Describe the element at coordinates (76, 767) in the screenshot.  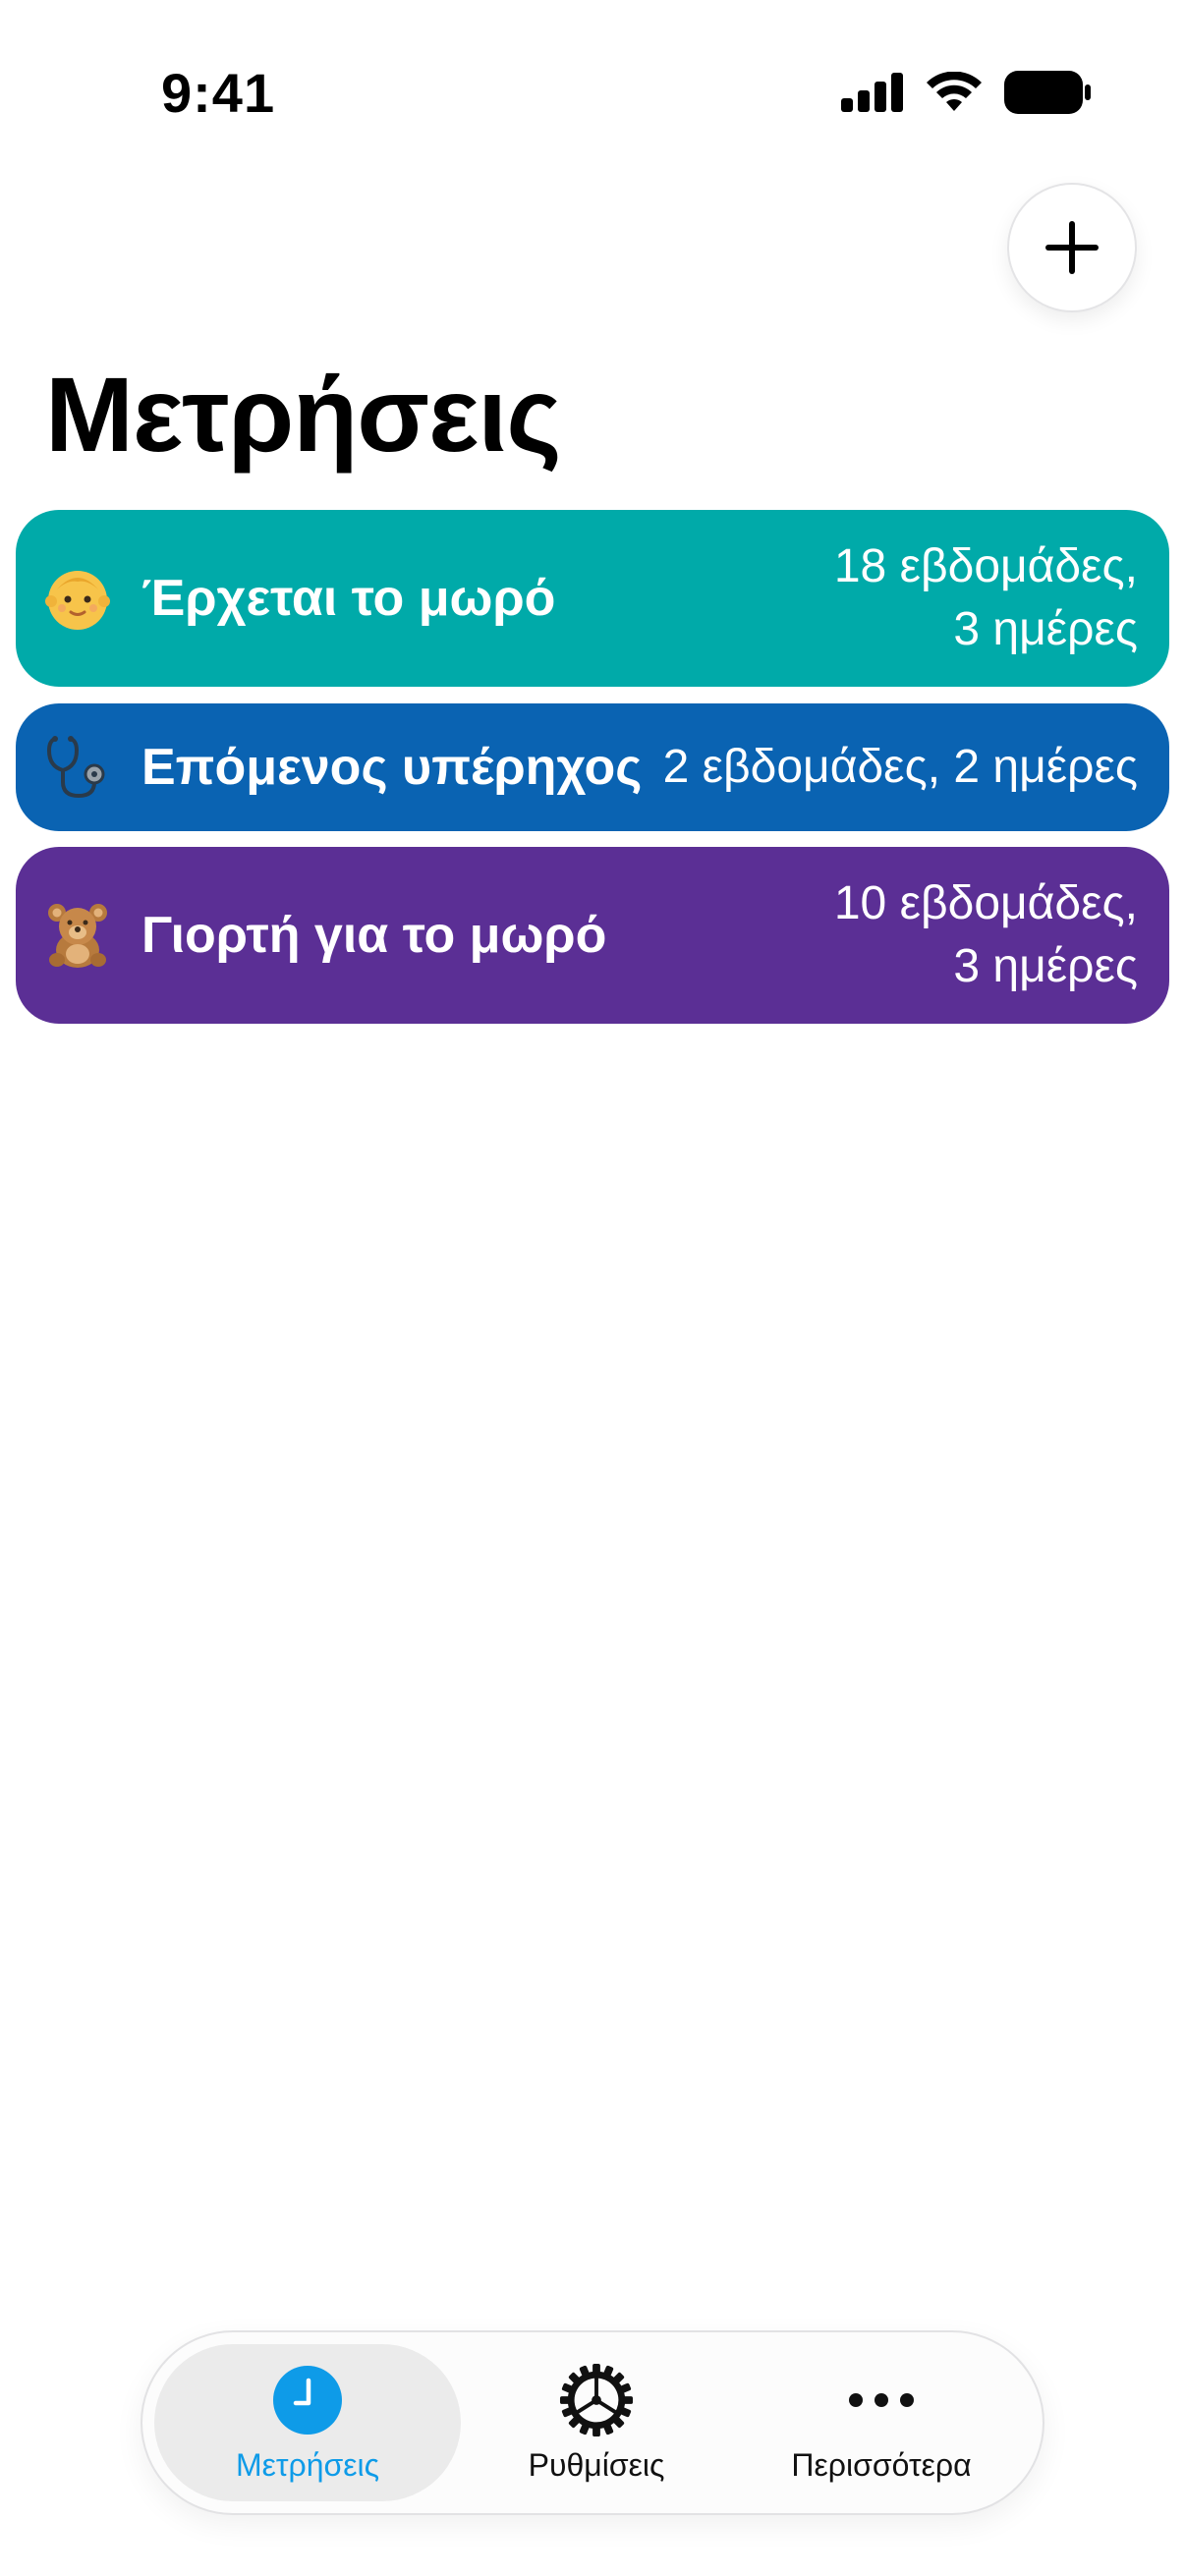
I see `stethoscope-emoji-icon` at that location.